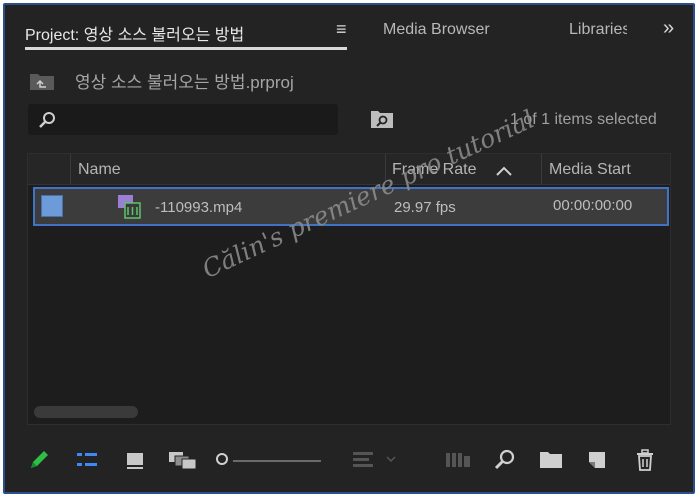 The image size is (700, 501). Describe the element at coordinates (425, 207) in the screenshot. I see `item-frame-rate: 29.97 fps` at that location.